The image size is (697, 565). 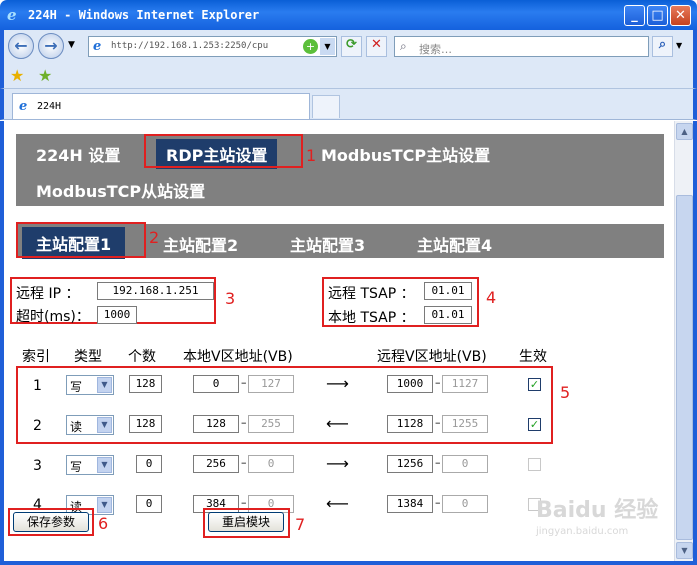 What do you see at coordinates (238, 357) in the screenshot?
I see `header-local-v-address: 本地V区地址(VB)` at bounding box center [238, 357].